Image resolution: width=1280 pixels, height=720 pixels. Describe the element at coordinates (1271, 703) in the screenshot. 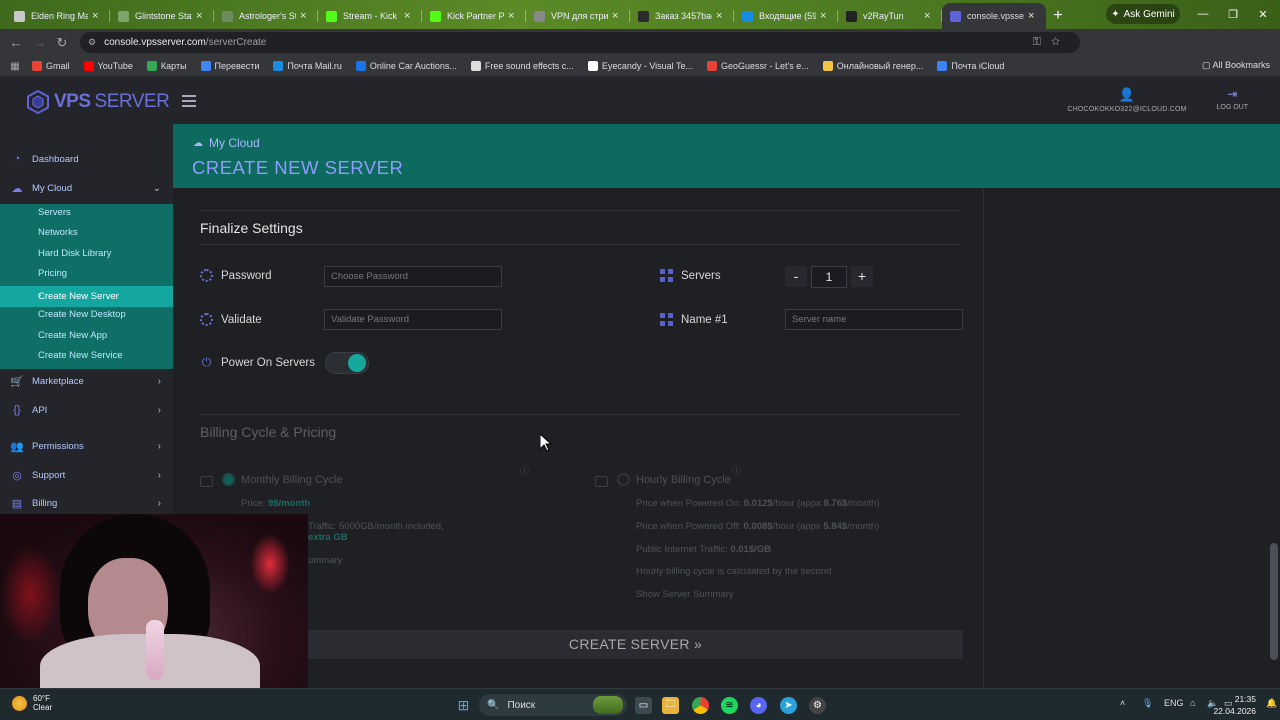

I see `notification-icon: 🔔` at that location.